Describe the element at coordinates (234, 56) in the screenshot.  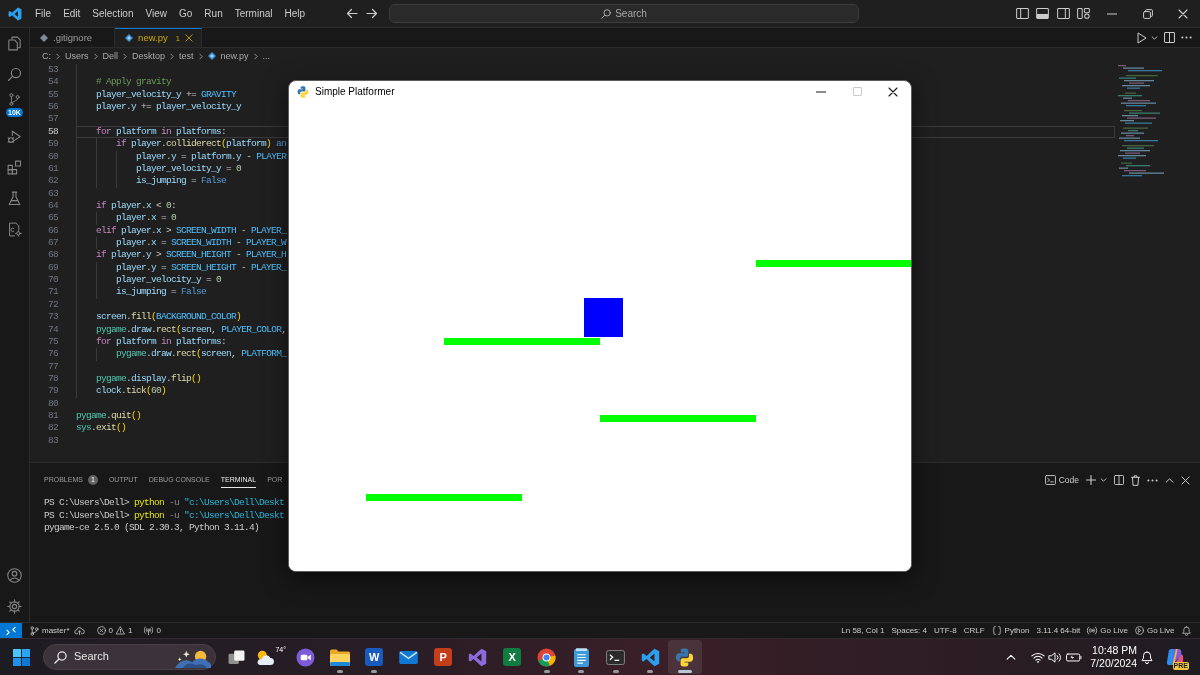
I see `breadcrumb-item: new.py` at that location.